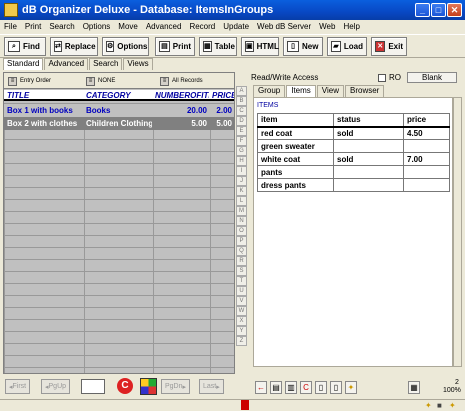  I want to click on letter-p: P, so click(241, 241).